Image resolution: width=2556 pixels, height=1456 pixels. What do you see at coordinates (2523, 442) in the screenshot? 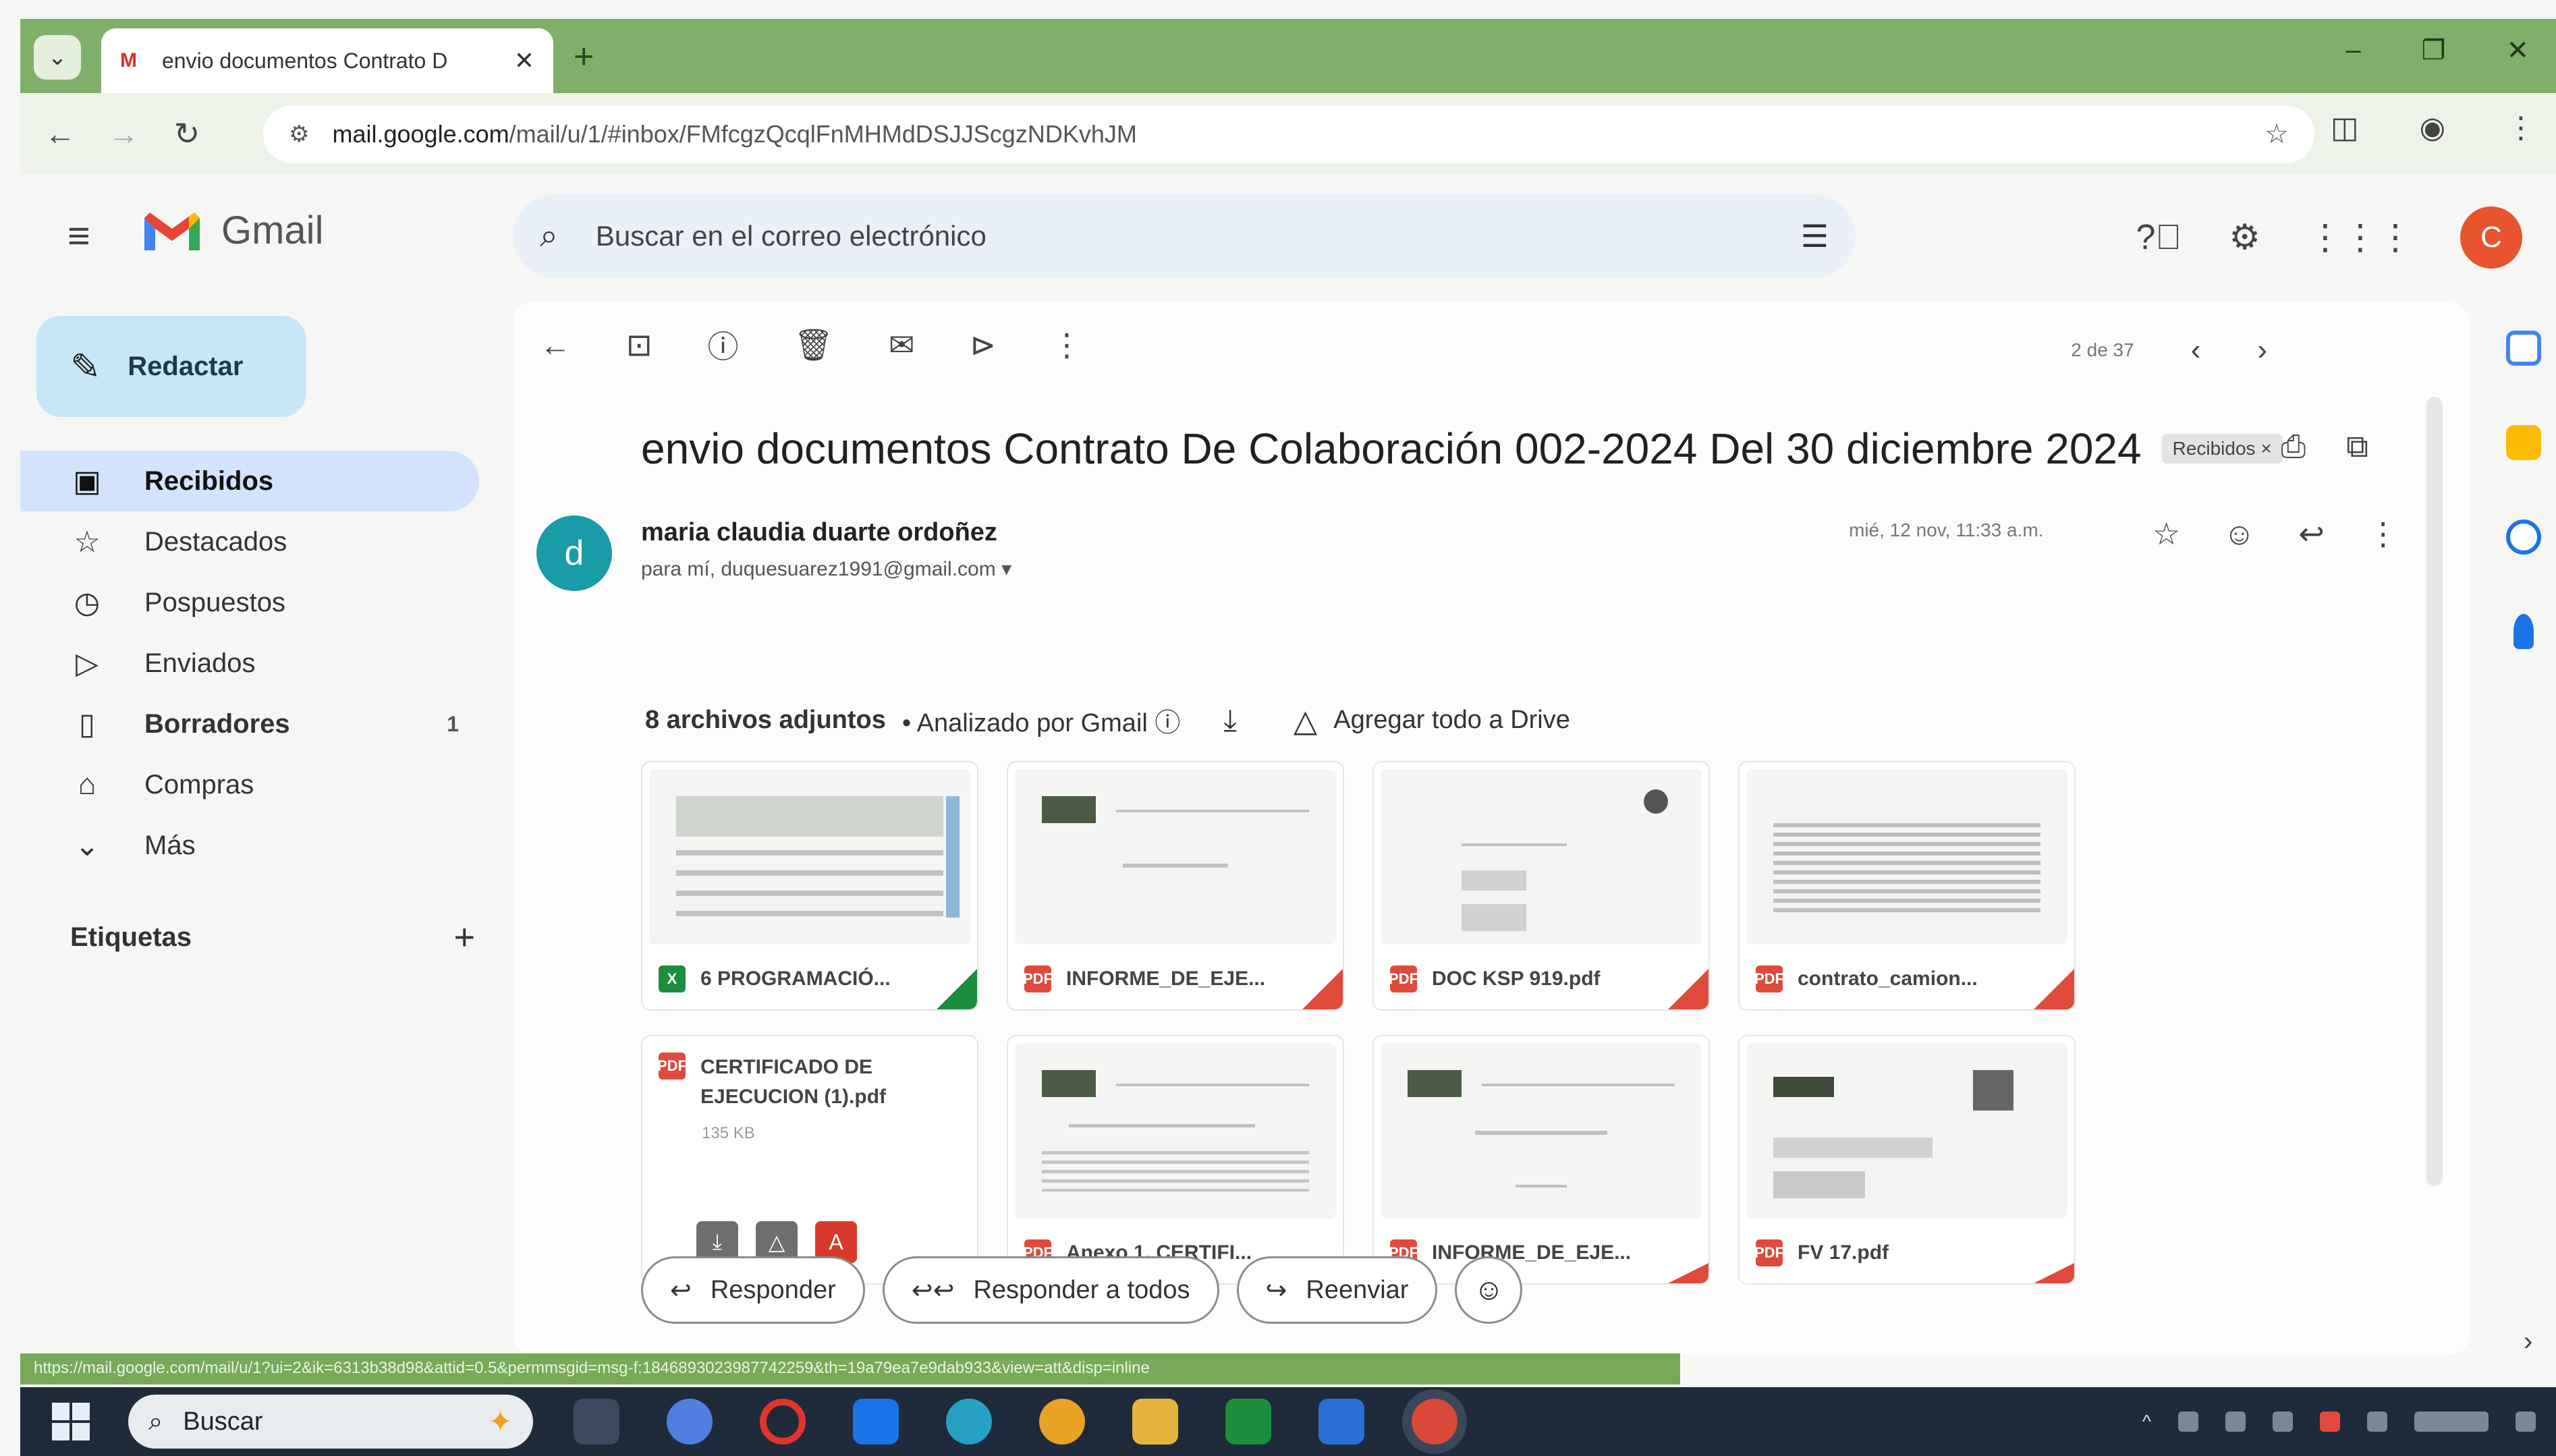
I see `keep-icon` at bounding box center [2523, 442].